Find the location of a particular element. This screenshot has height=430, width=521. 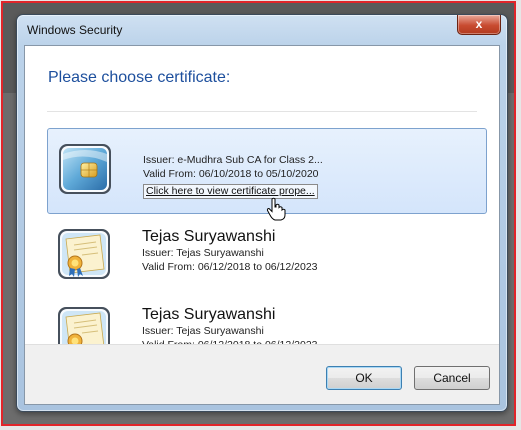

dialog-heading: Please choose certificate: is located at coordinates (139, 77).